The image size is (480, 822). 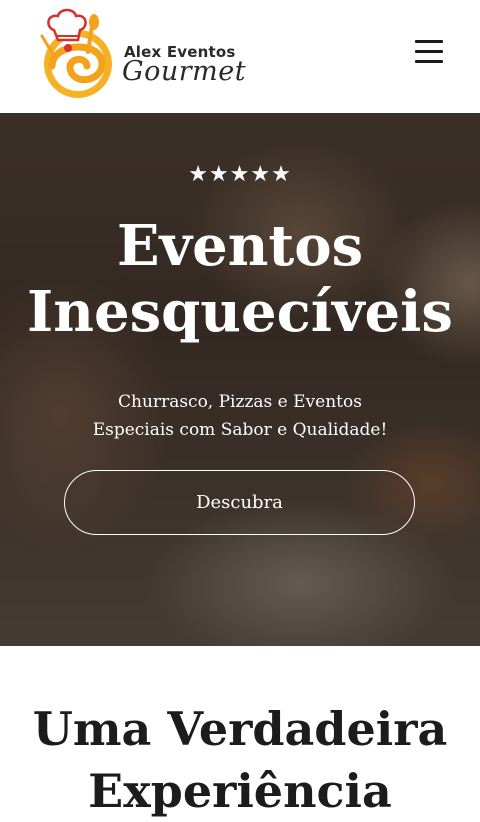 I want to click on hamburger-menu-button, so click(x=430, y=52).